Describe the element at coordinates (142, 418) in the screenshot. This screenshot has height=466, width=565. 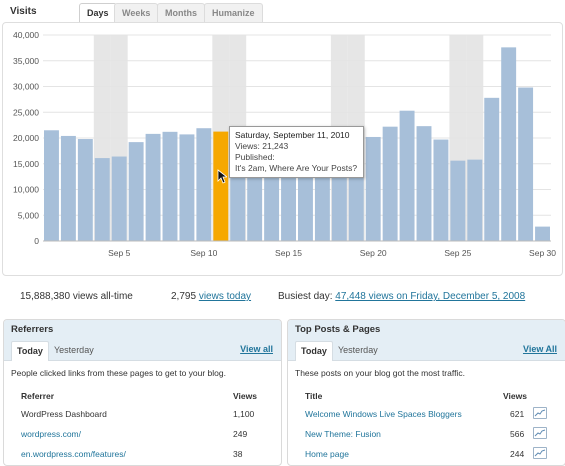
I see `table-row: WordPress Dashboard 1,100` at that location.